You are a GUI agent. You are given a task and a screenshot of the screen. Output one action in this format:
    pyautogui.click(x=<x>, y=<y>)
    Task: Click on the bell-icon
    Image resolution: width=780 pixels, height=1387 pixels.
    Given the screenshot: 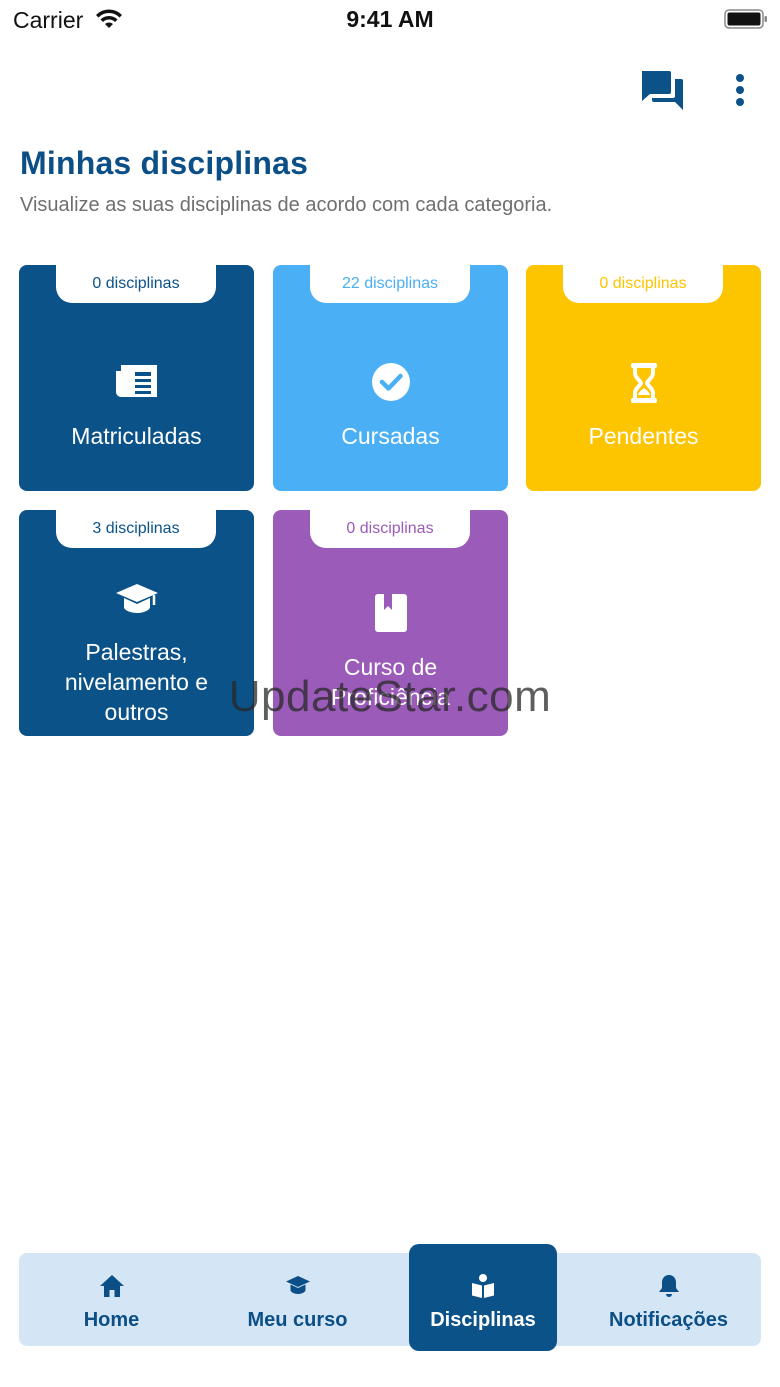 What is the action you would take?
    pyautogui.click(x=668, y=1286)
    